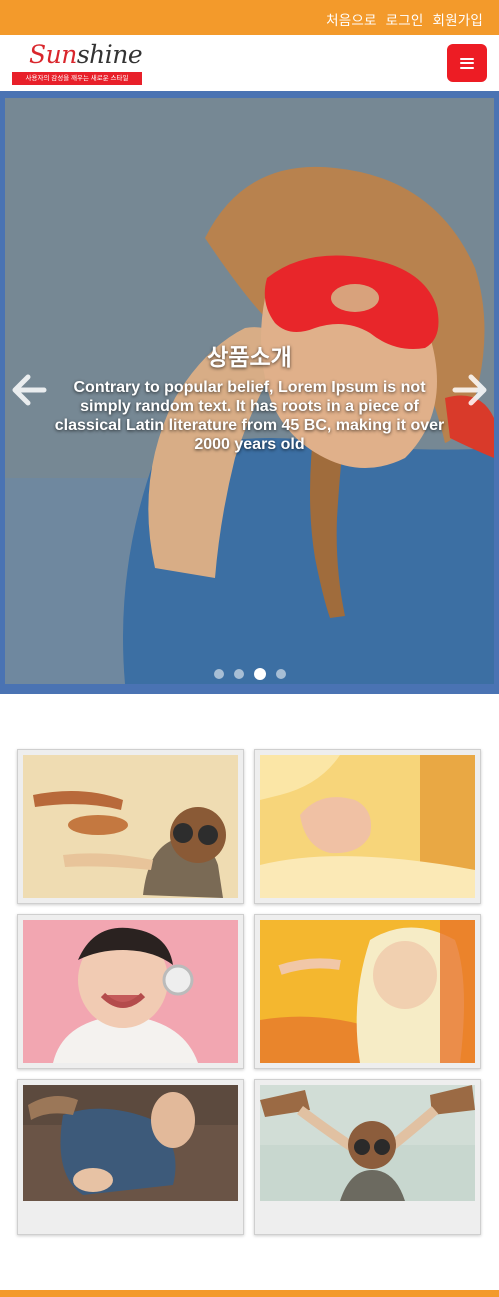 The width and height of the screenshot is (499, 1297). Describe the element at coordinates (249, 63) in the screenshot. I see `site-header: Sunshine 사용자의 감성을 깨우는 새로운 스타일` at that location.